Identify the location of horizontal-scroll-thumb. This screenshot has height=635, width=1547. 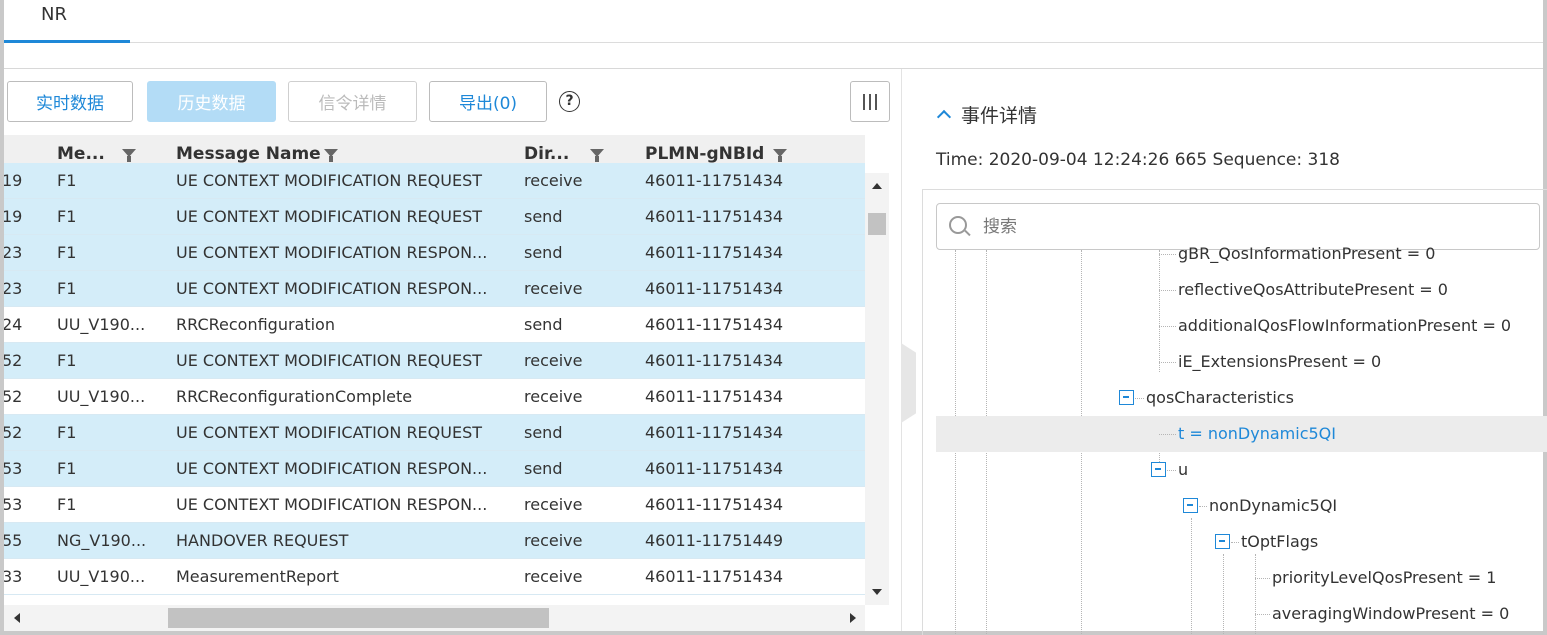
(358, 618).